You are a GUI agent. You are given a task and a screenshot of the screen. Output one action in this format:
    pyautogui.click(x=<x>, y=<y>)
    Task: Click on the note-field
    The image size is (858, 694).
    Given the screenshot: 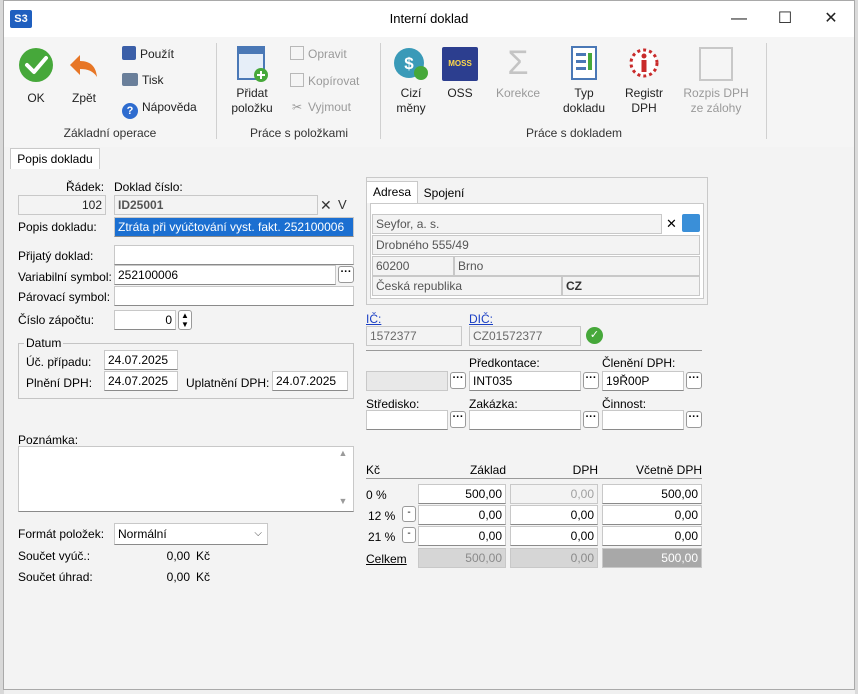 What is the action you would take?
    pyautogui.click(x=186, y=479)
    